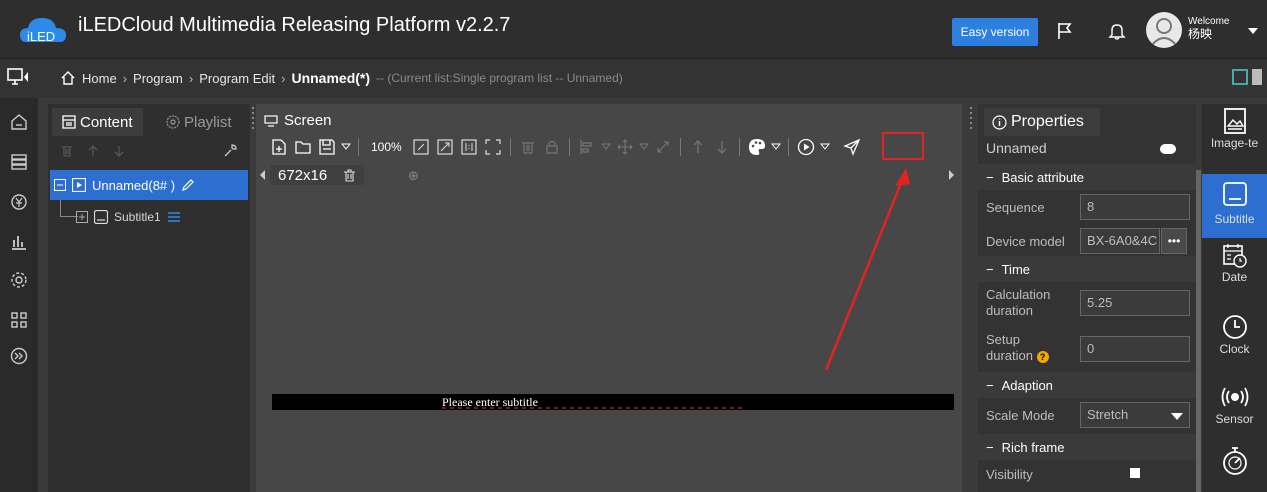 The width and height of the screenshot is (1267, 492). I want to click on component-subtitle: Subtitle, so click(1234, 206).